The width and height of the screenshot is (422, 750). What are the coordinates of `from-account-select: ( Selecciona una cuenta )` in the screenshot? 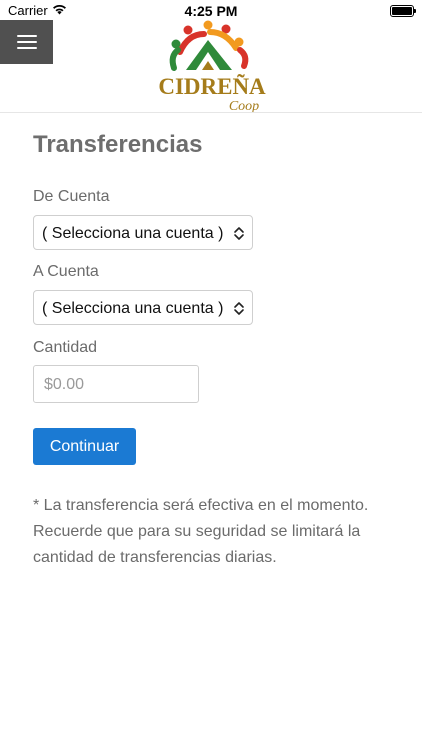 It's located at (143, 232).